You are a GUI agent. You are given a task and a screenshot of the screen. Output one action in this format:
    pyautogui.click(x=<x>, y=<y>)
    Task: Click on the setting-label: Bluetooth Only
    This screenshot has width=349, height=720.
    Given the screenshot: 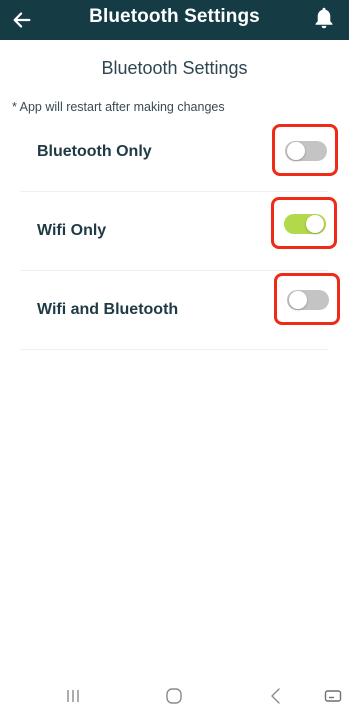 What is the action you would take?
    pyautogui.click(x=94, y=151)
    